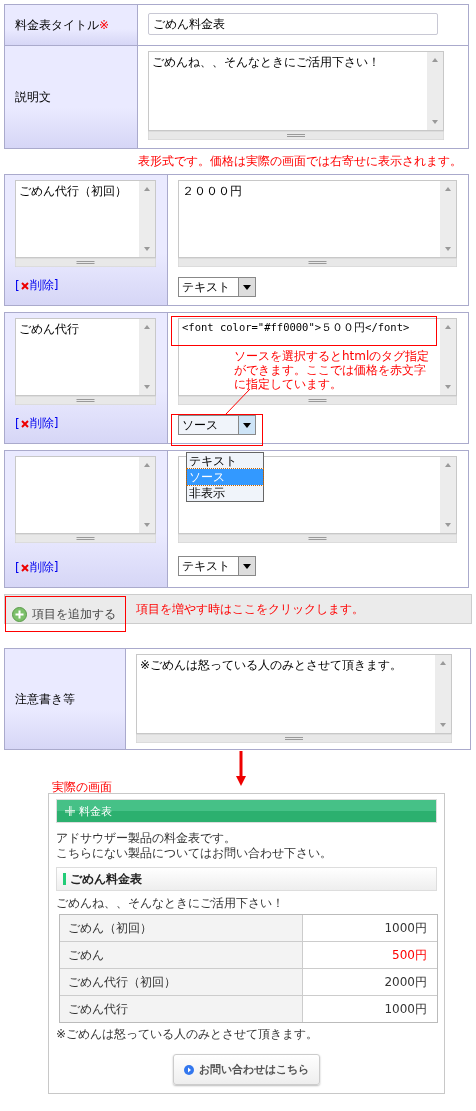 This screenshot has width=476, height=1111. I want to click on caption: 実際の画面, so click(82, 786).